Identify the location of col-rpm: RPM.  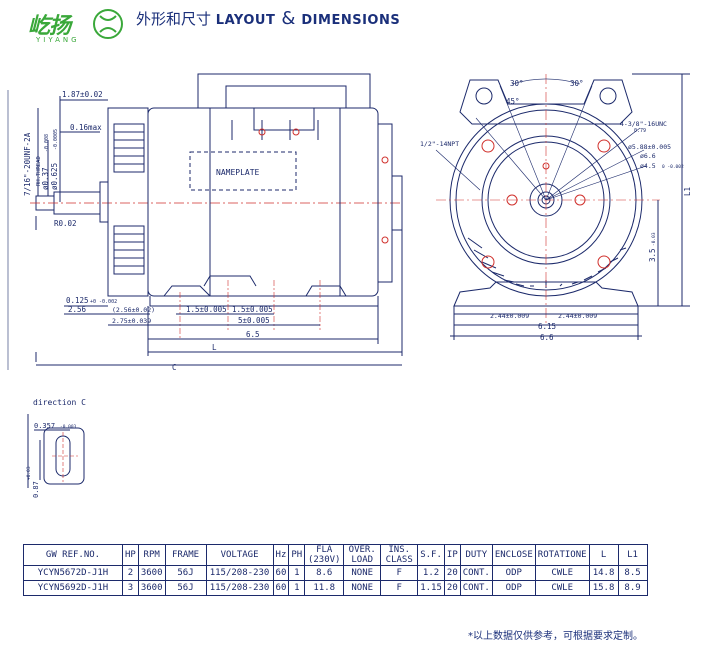
(151, 555).